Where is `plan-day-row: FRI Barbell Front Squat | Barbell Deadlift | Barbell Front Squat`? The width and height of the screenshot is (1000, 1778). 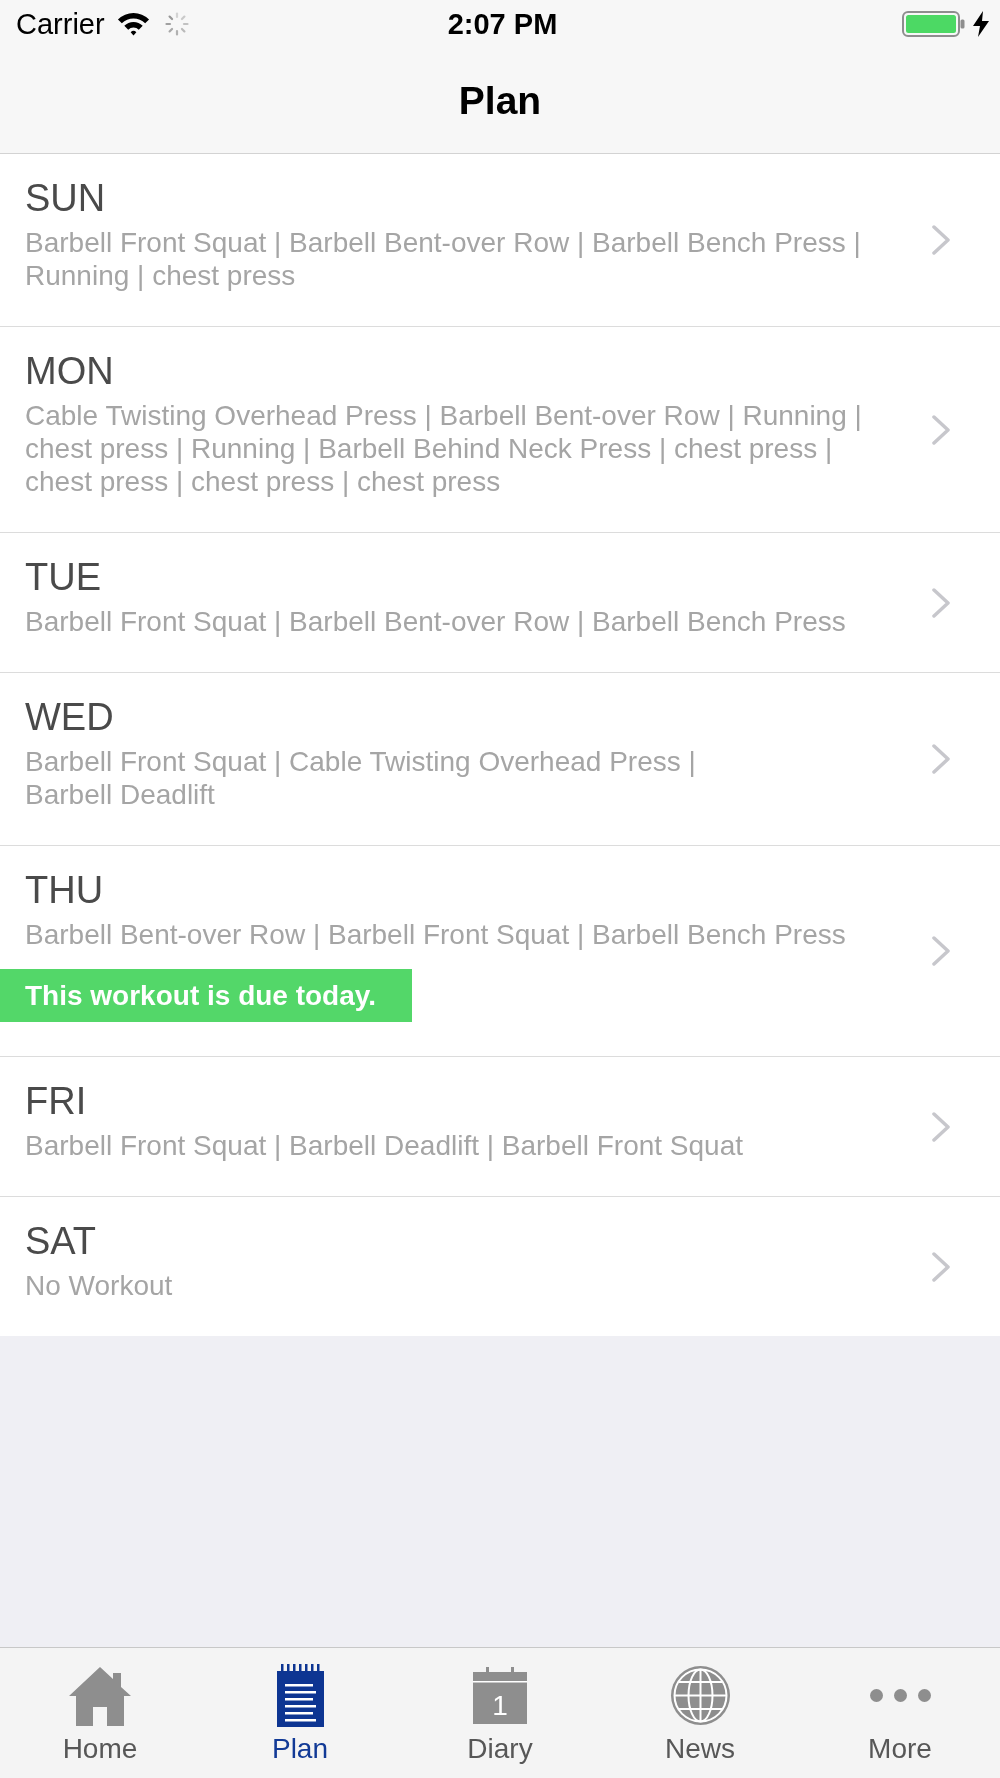
plan-day-row: FRI Barbell Front Squat | Barbell Deadlift | Barbell Front Squat is located at coordinates (500, 1126).